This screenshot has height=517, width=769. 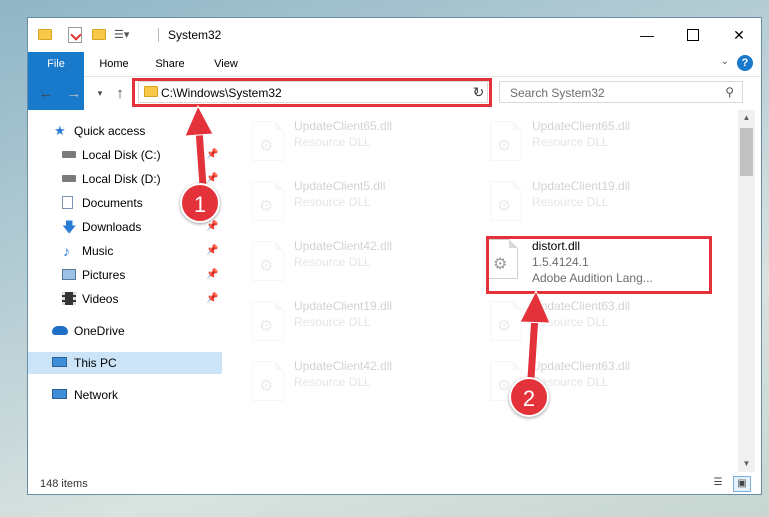 I want to click on step-2-badge: 2, so click(x=529, y=397).